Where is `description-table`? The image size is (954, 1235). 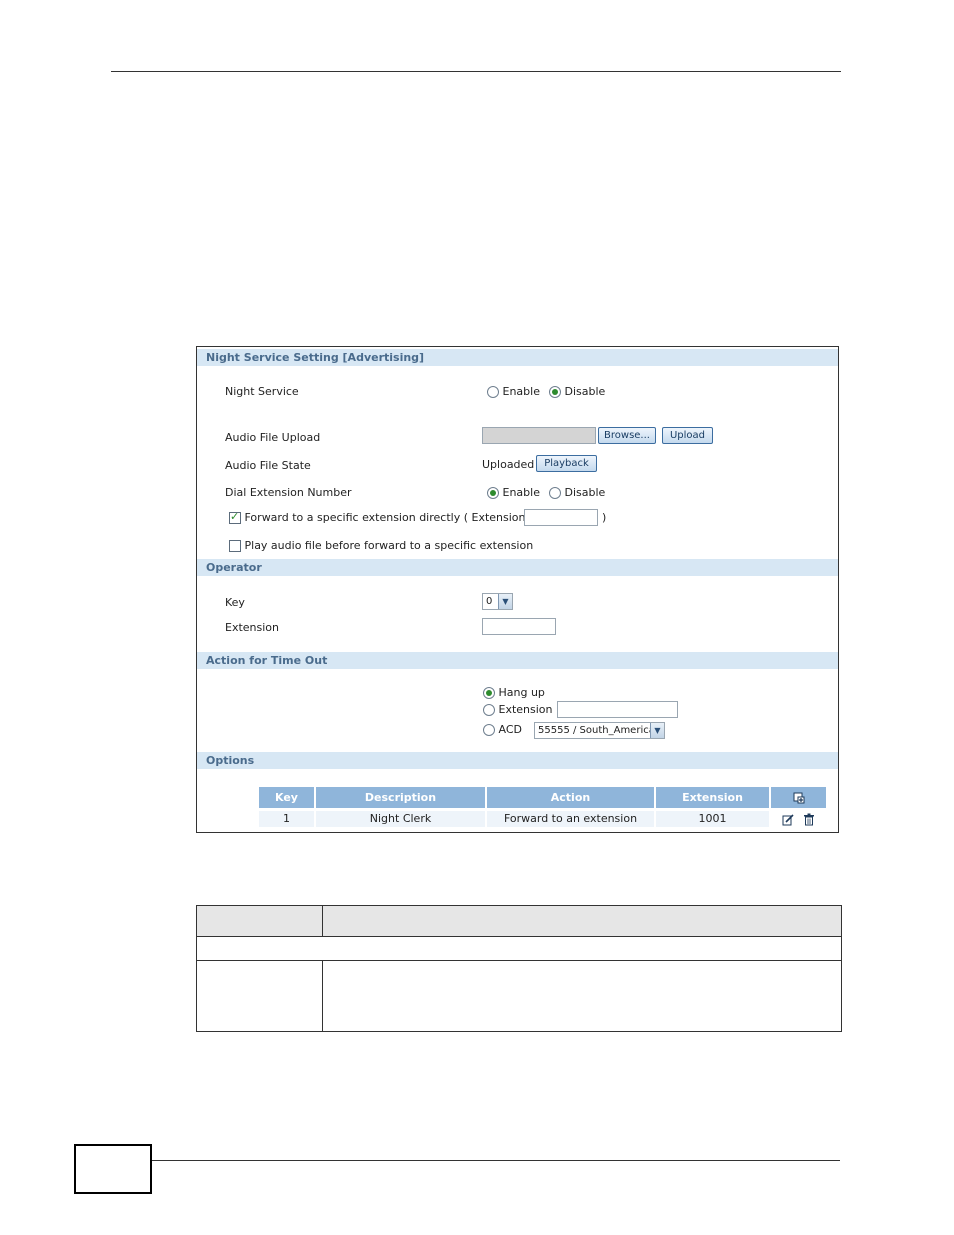
description-table is located at coordinates (519, 968).